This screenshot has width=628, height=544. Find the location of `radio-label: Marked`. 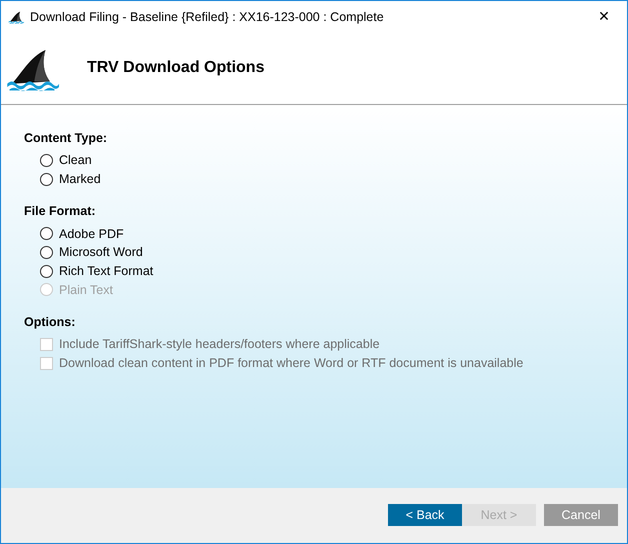

radio-label: Marked is located at coordinates (80, 179).